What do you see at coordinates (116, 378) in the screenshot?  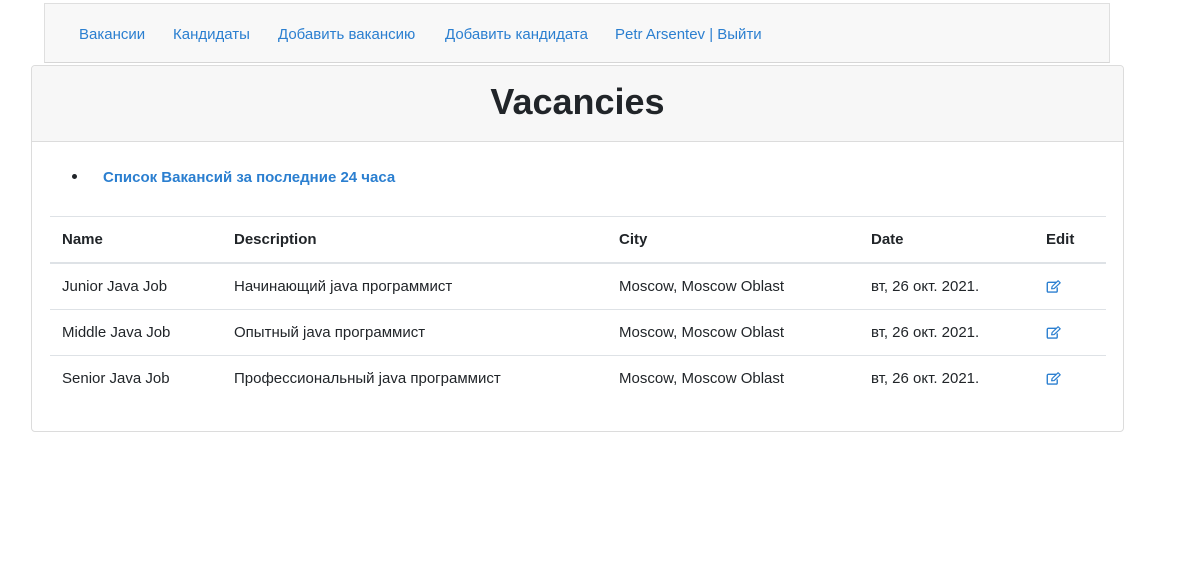 I see `vacancy-name: Senior Java Job` at bounding box center [116, 378].